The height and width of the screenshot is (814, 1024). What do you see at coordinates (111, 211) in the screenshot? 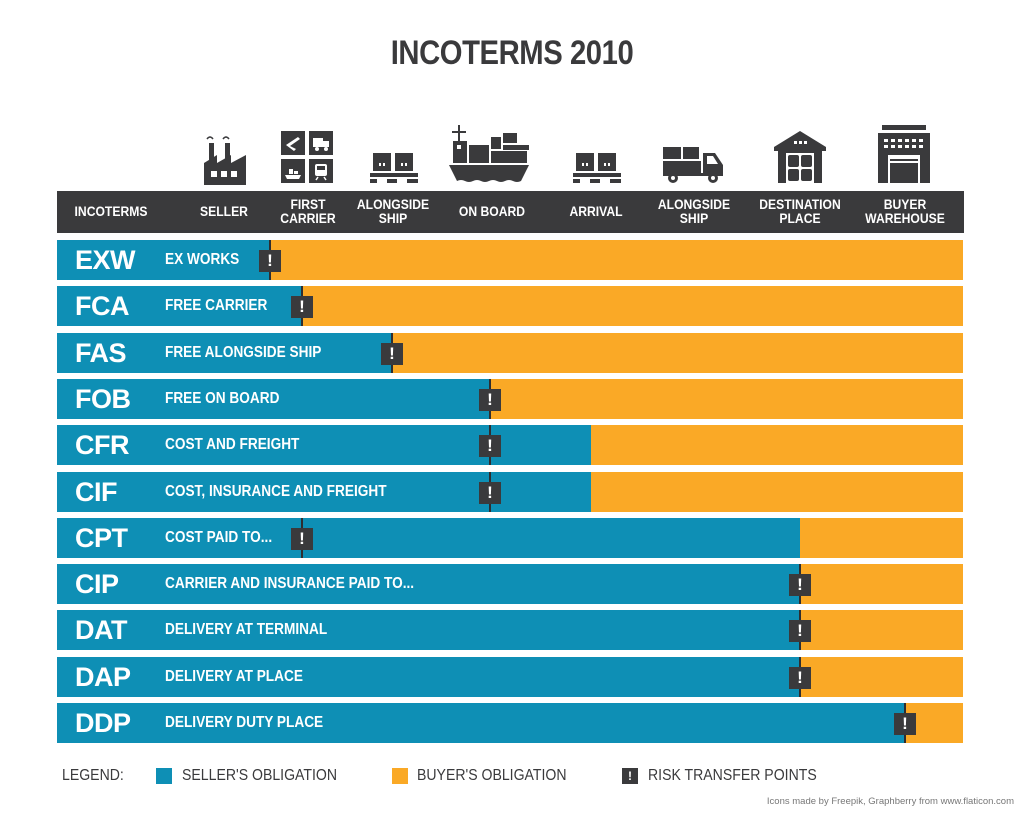
I see `header-incoterms: INCOTERMS` at bounding box center [111, 211].